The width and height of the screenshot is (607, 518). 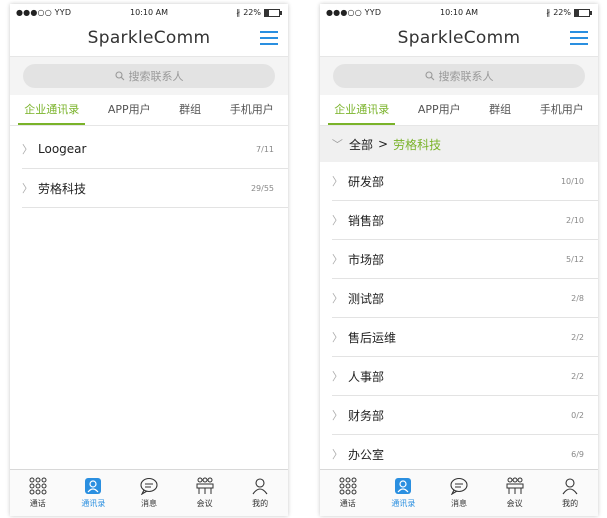 I want to click on breadcrumb-current: 劳格科技, so click(x=417, y=144).